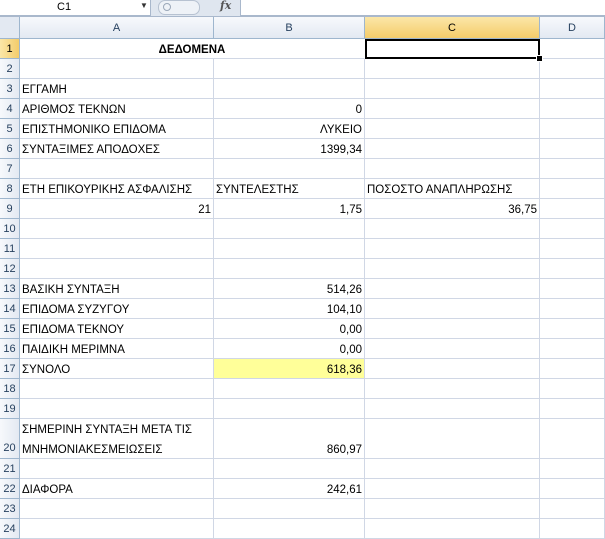 The width and height of the screenshot is (605, 539). I want to click on zoom-handle-icon, so click(179, 7).